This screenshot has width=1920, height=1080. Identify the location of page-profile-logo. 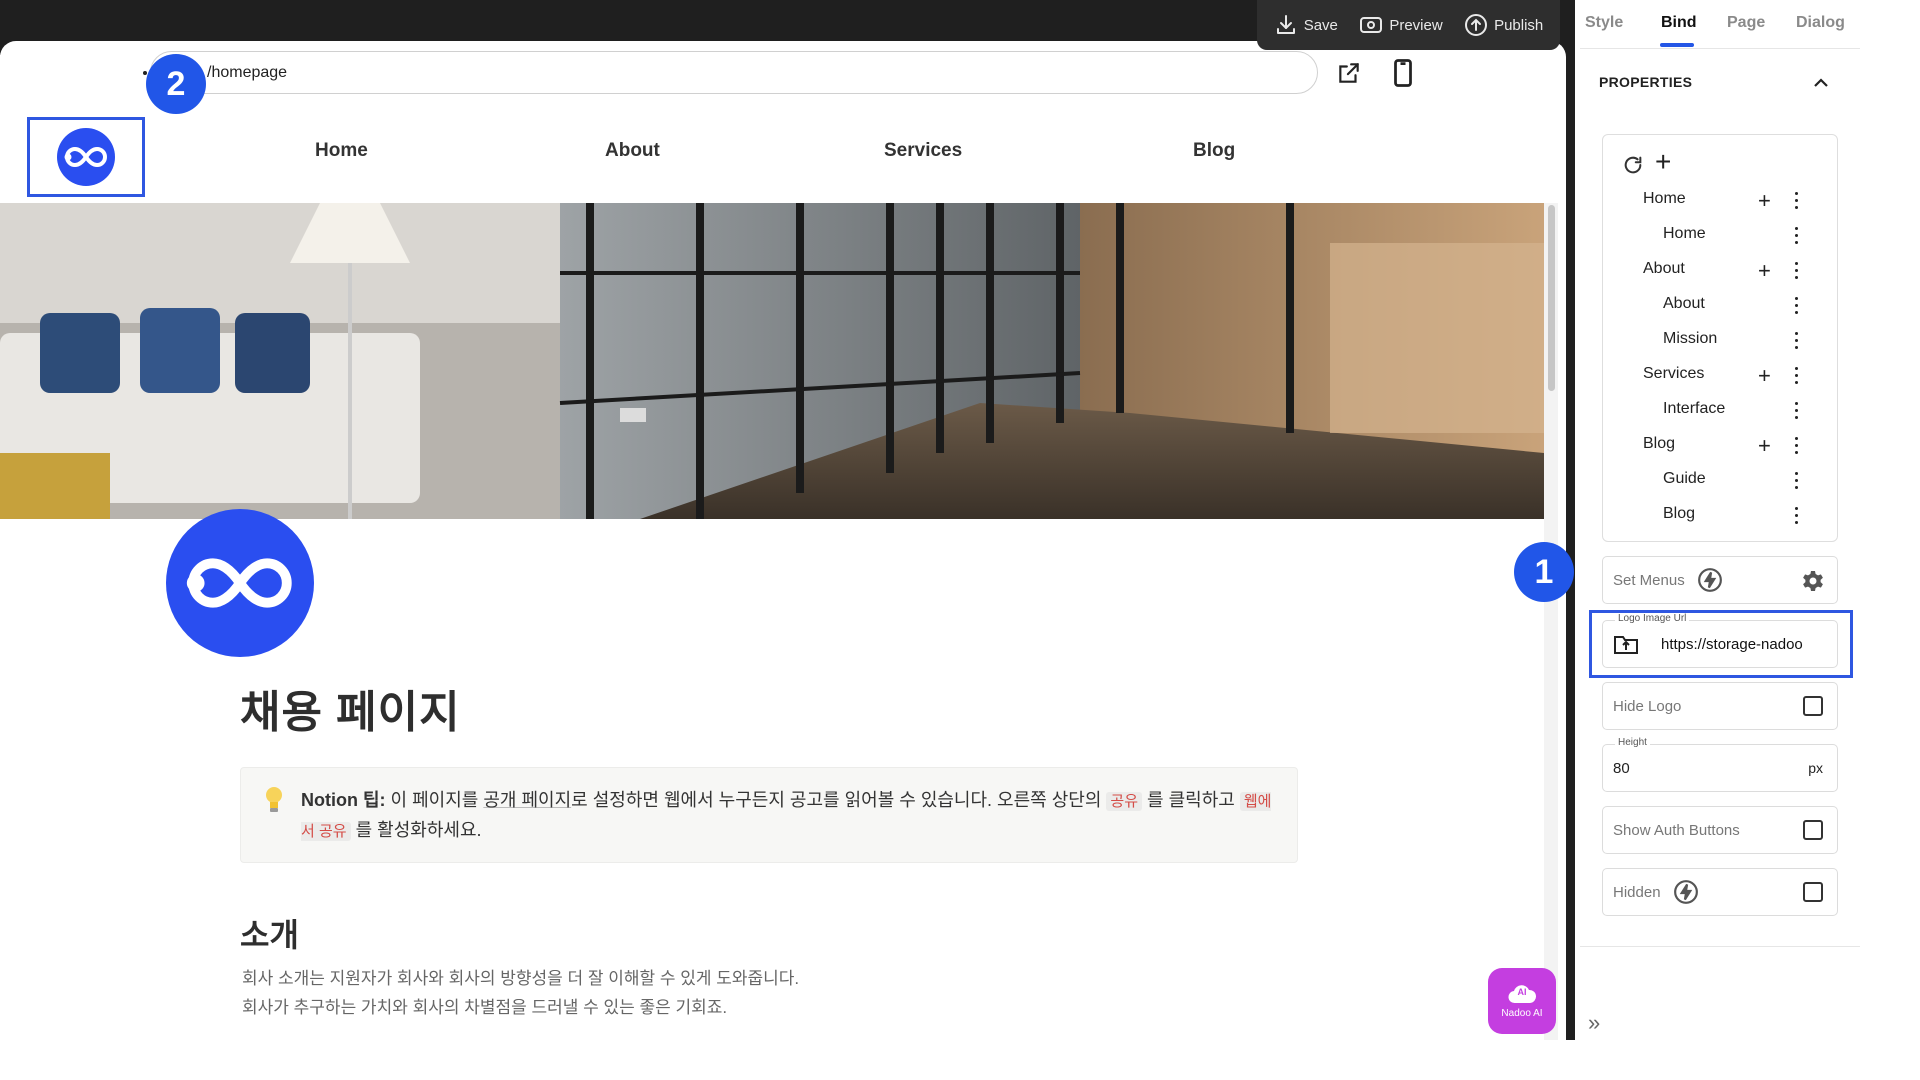
(240, 583).